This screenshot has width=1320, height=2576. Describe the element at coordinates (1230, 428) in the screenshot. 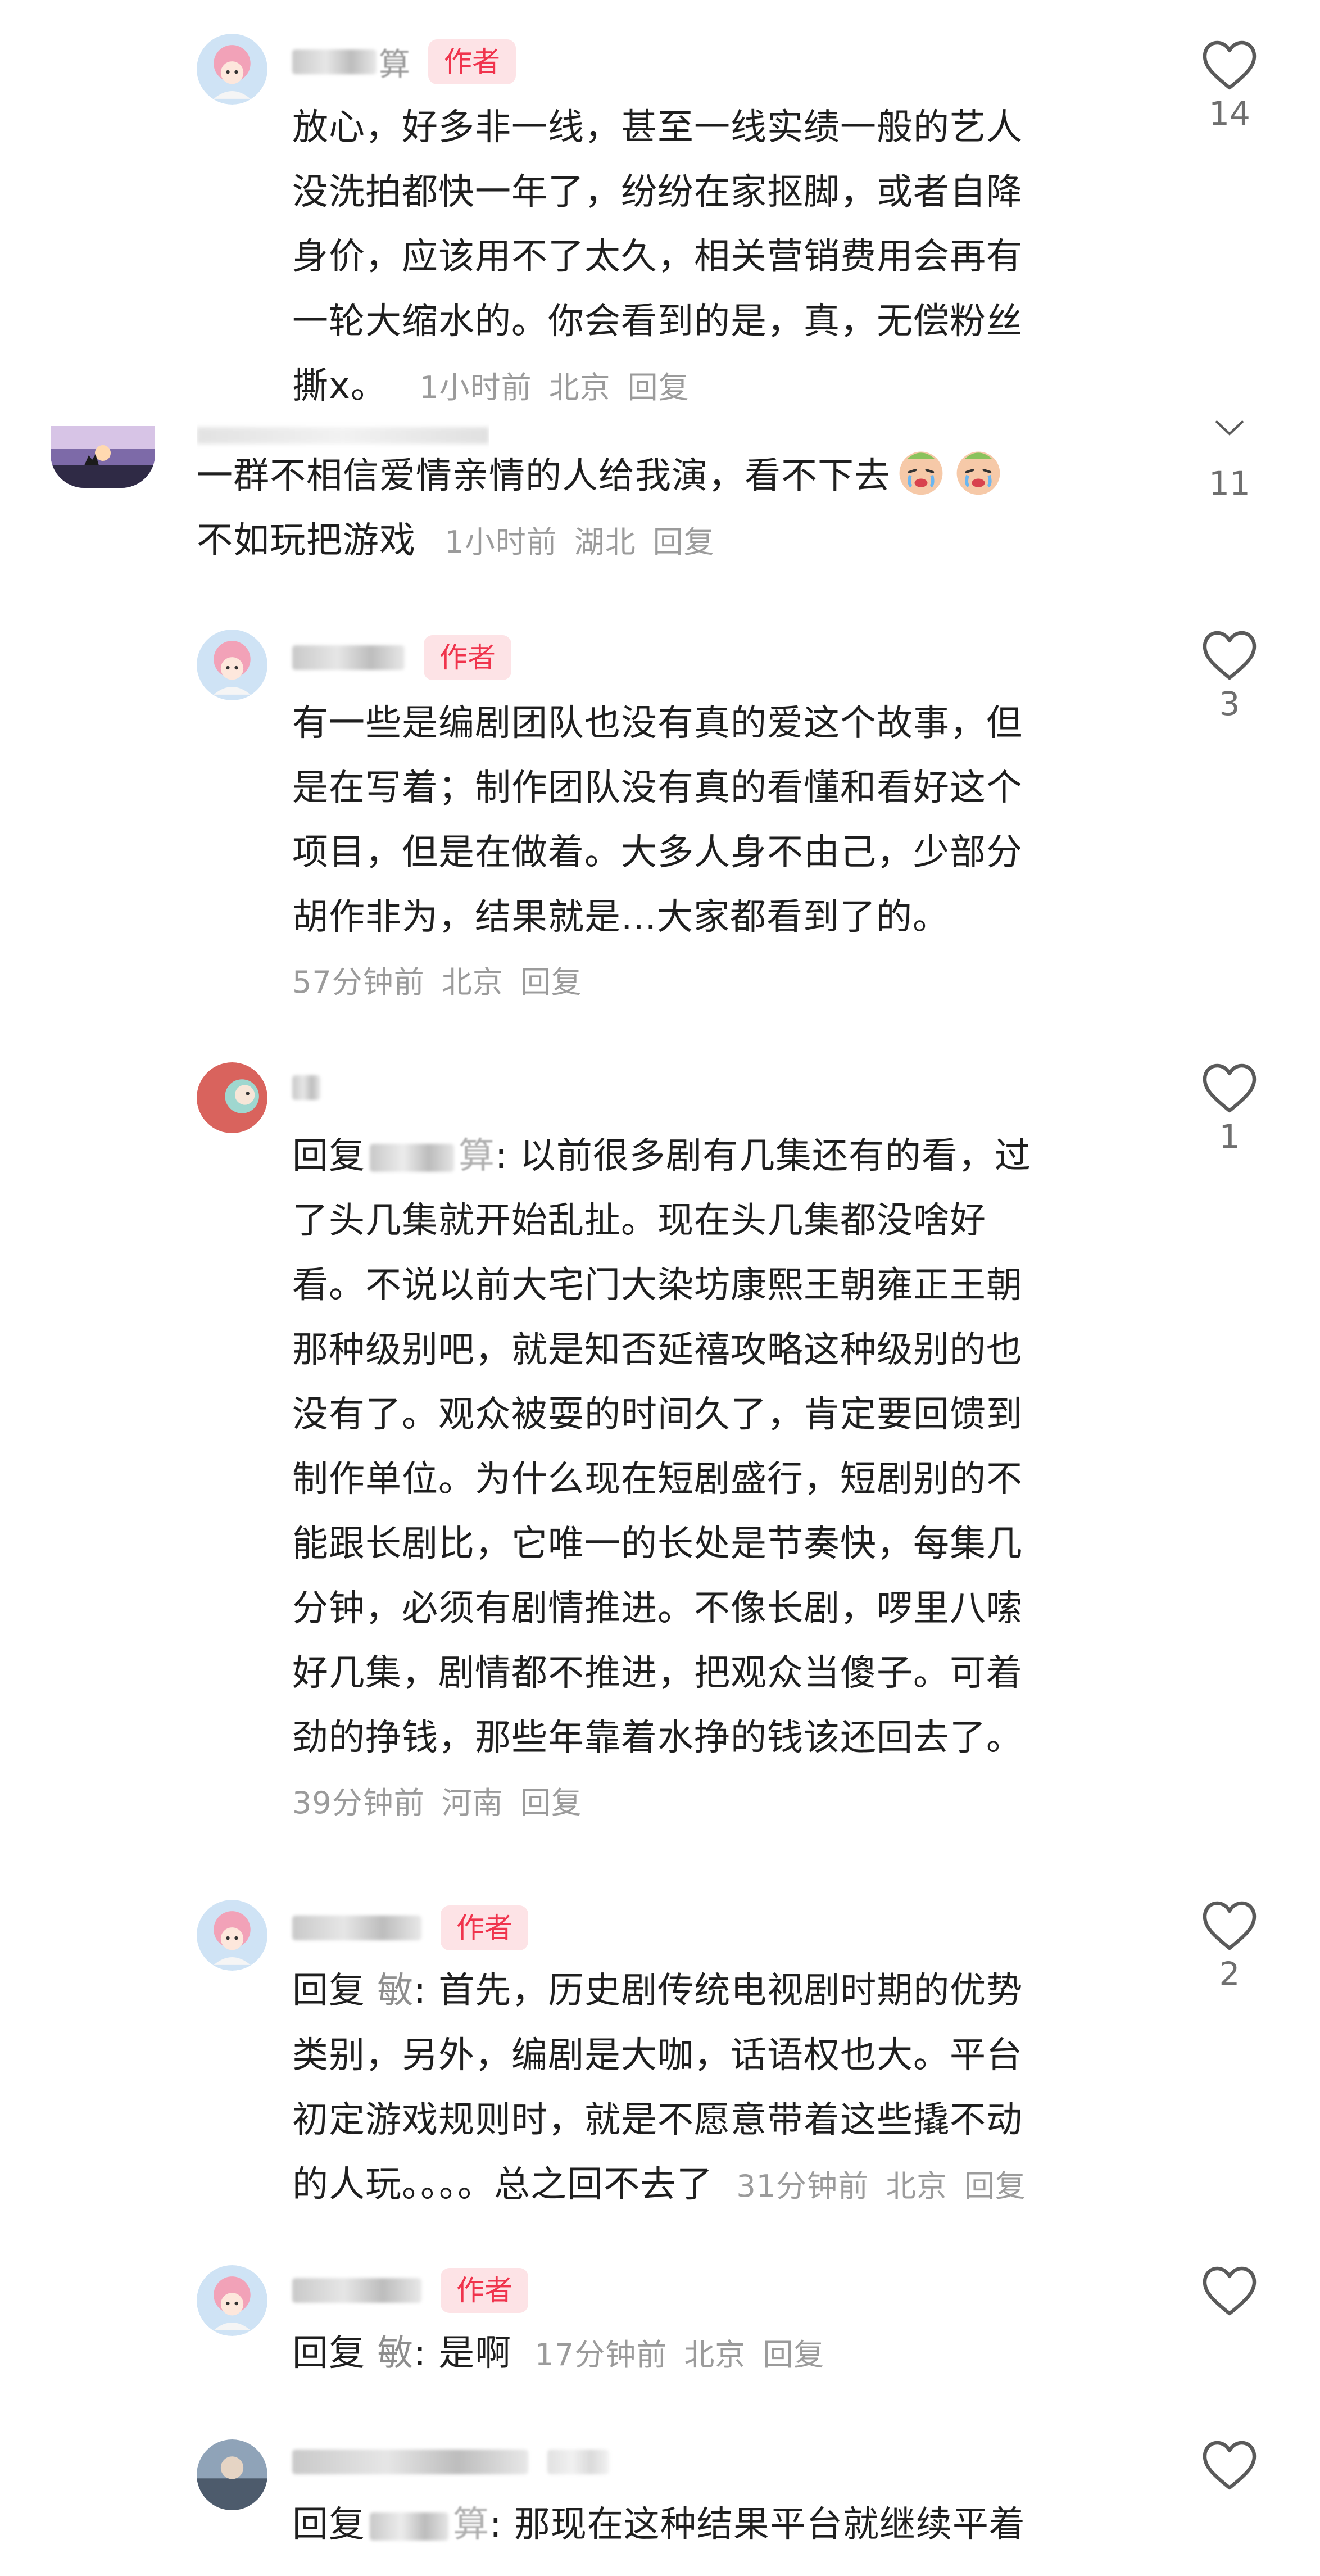

I see `chevron-down-icon` at that location.